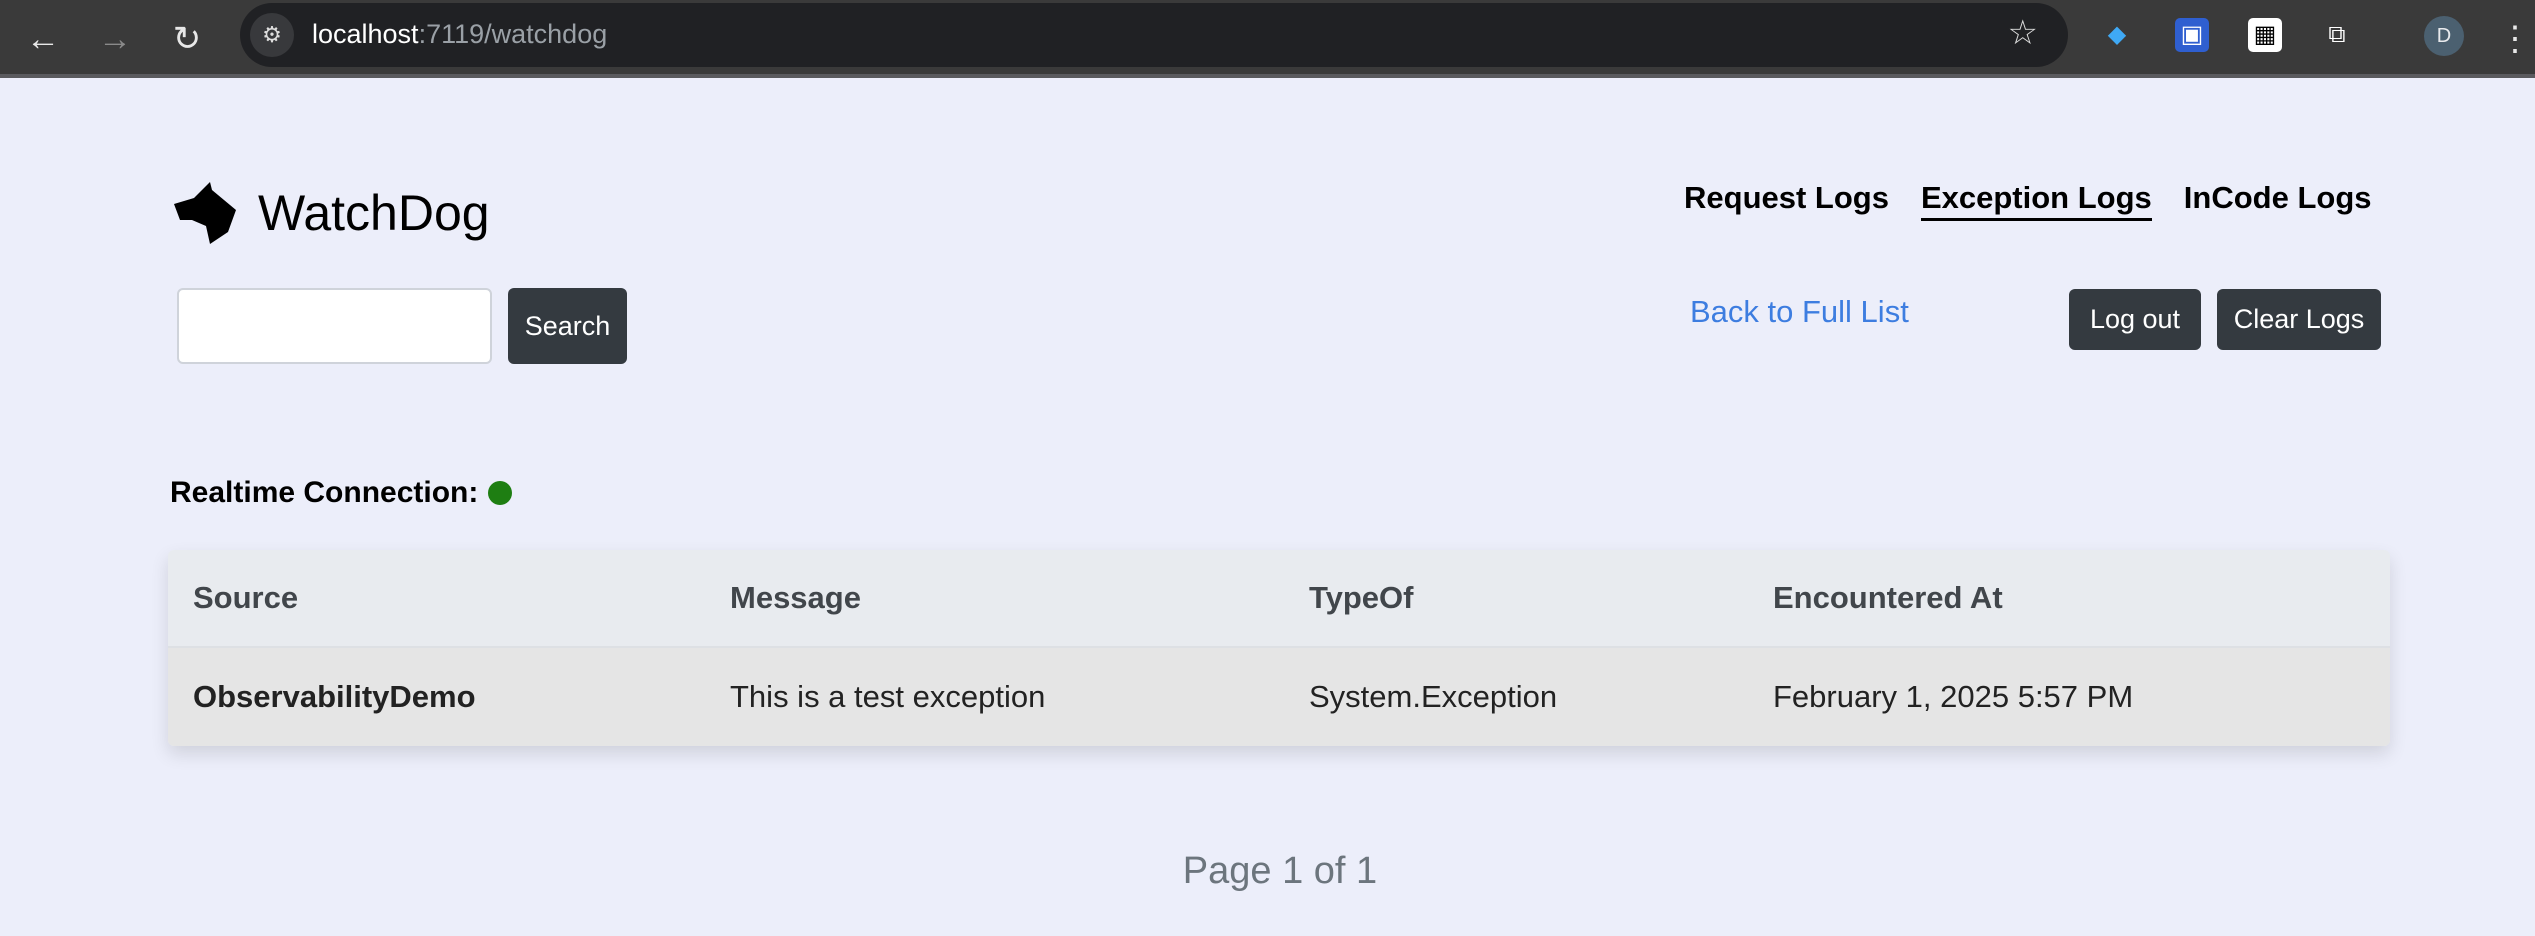  Describe the element at coordinates (2299, 319) in the screenshot. I see `clear-logs-button: Clear Logs` at that location.